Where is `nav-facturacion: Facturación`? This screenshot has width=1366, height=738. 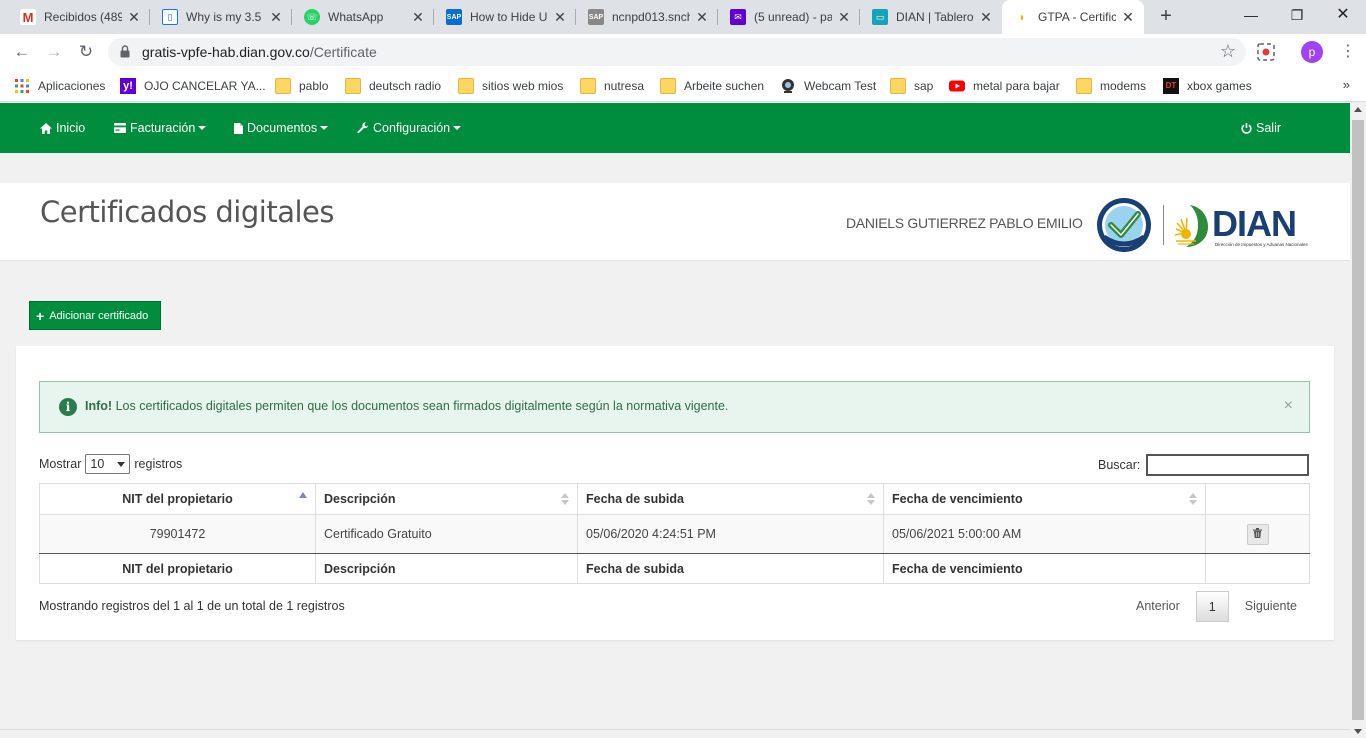
nav-facturacion: Facturación is located at coordinates (160, 128).